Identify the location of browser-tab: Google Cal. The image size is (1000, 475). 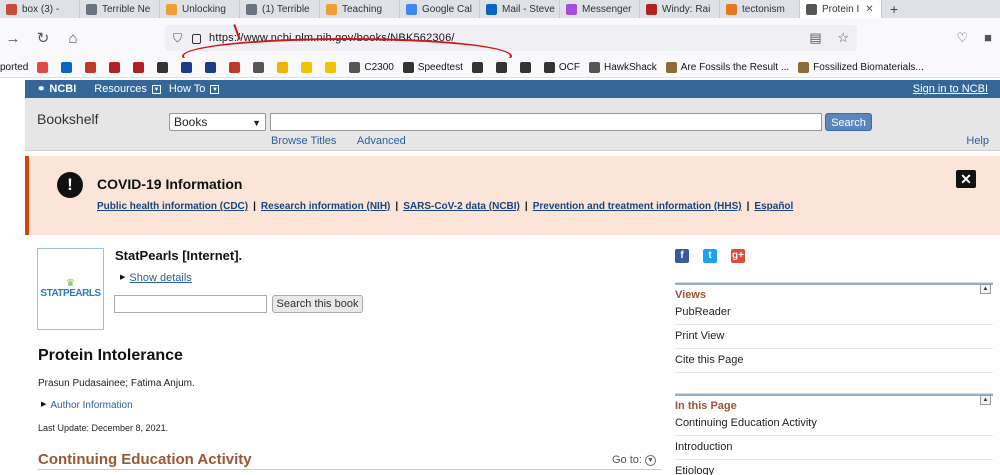
(440, 9).